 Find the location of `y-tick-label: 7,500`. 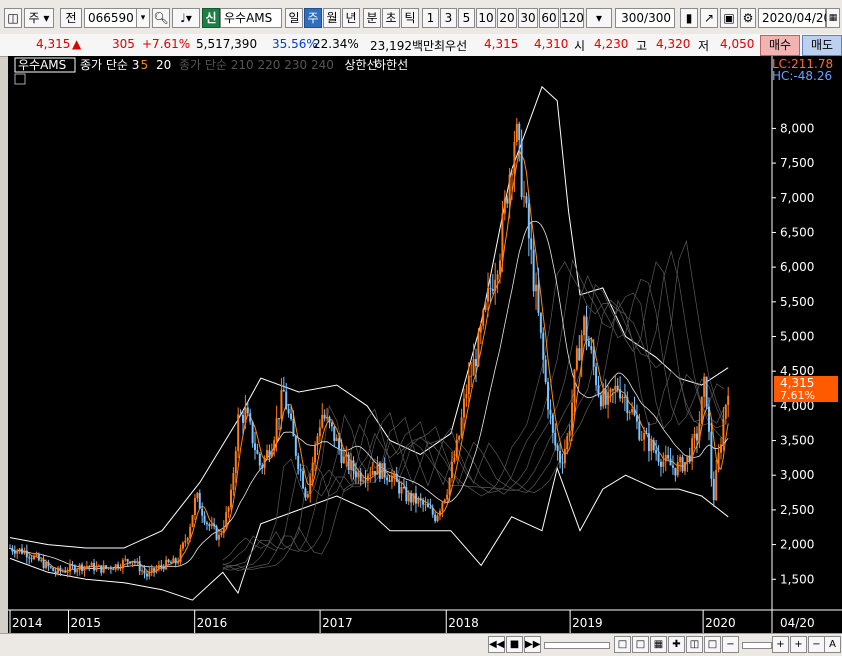

y-tick-label: 7,500 is located at coordinates (797, 163).